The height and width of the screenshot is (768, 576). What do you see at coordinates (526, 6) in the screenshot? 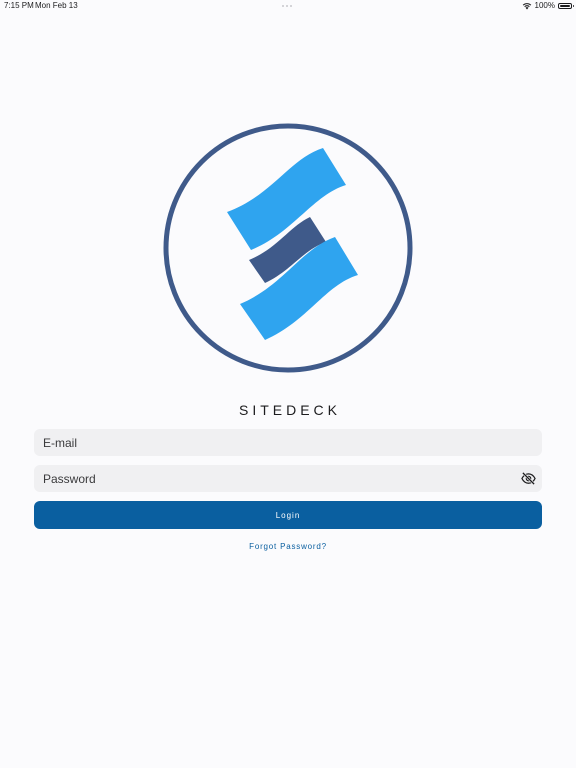
I see `wifi-icon` at bounding box center [526, 6].